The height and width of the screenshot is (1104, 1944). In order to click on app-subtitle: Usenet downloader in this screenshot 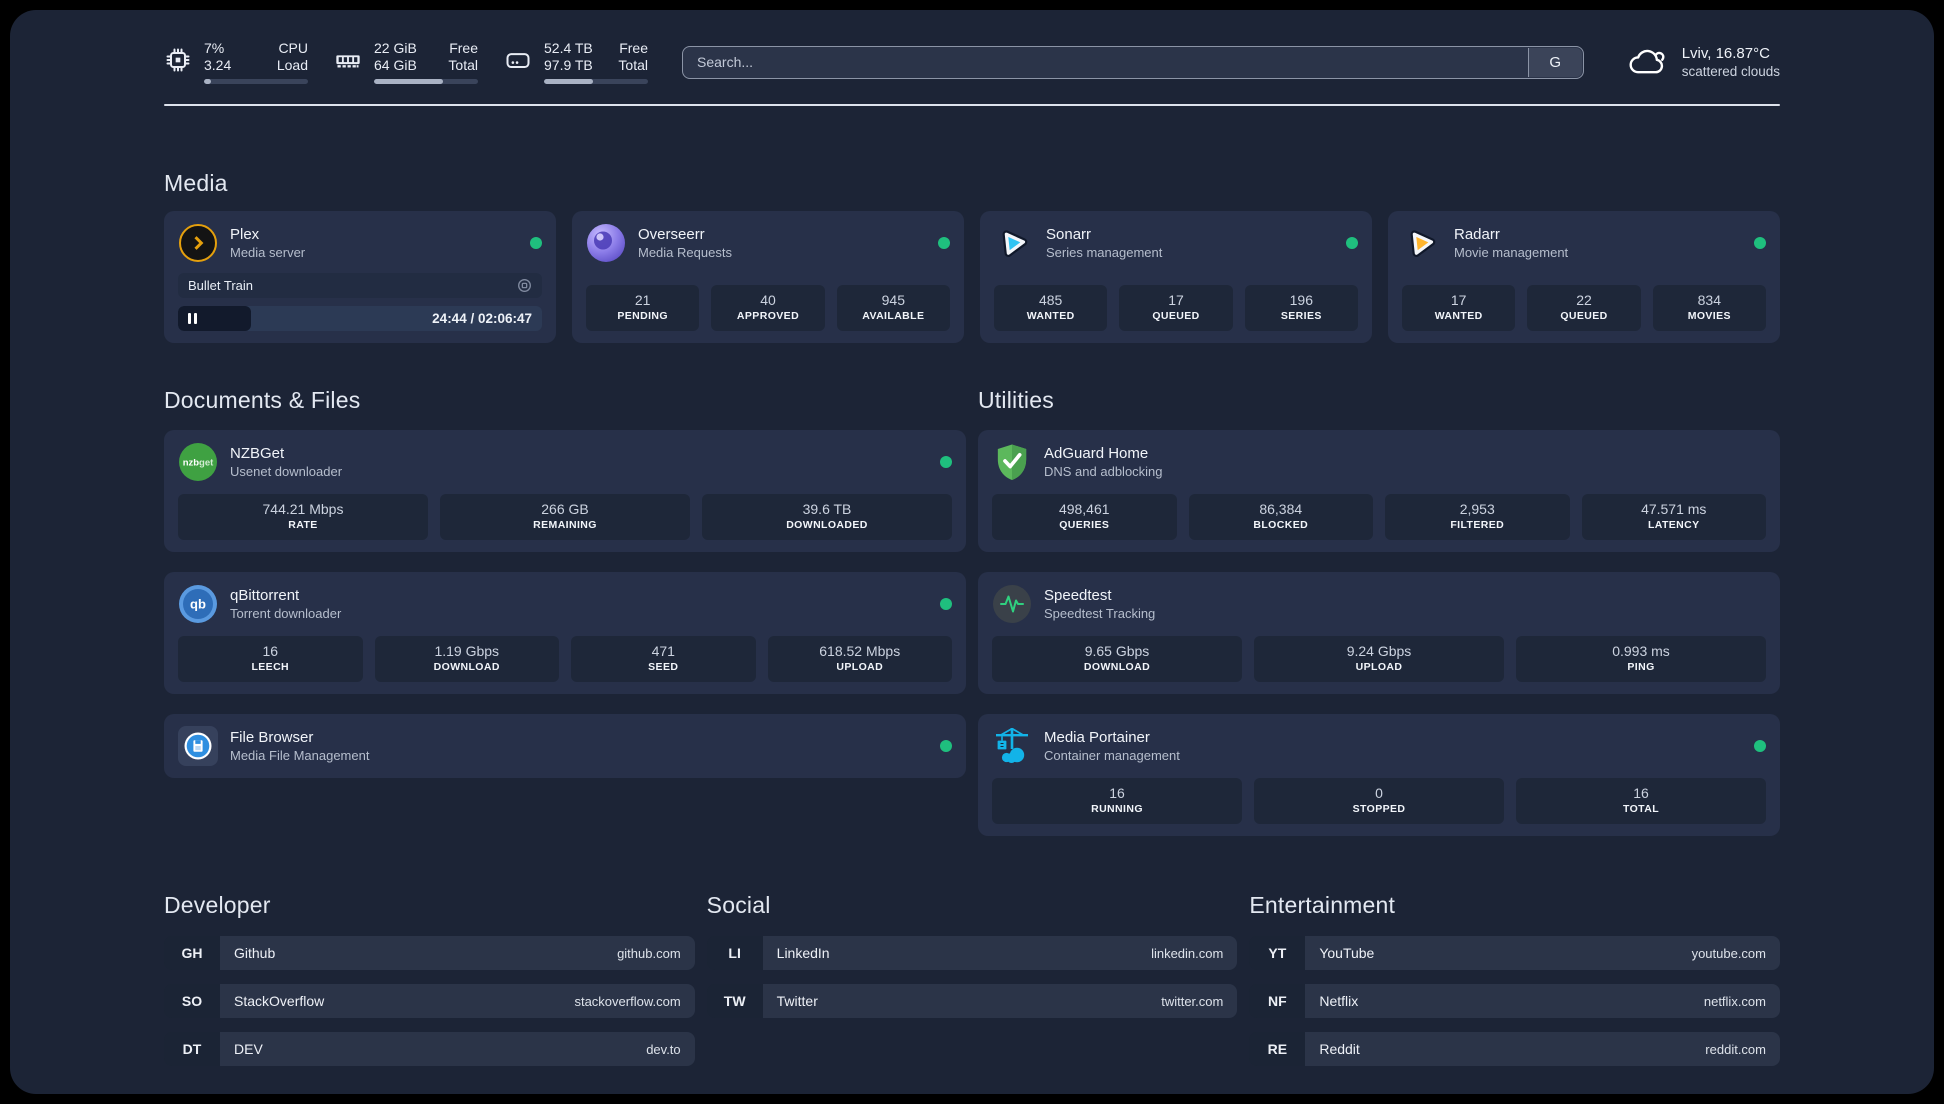, I will do `click(286, 471)`.